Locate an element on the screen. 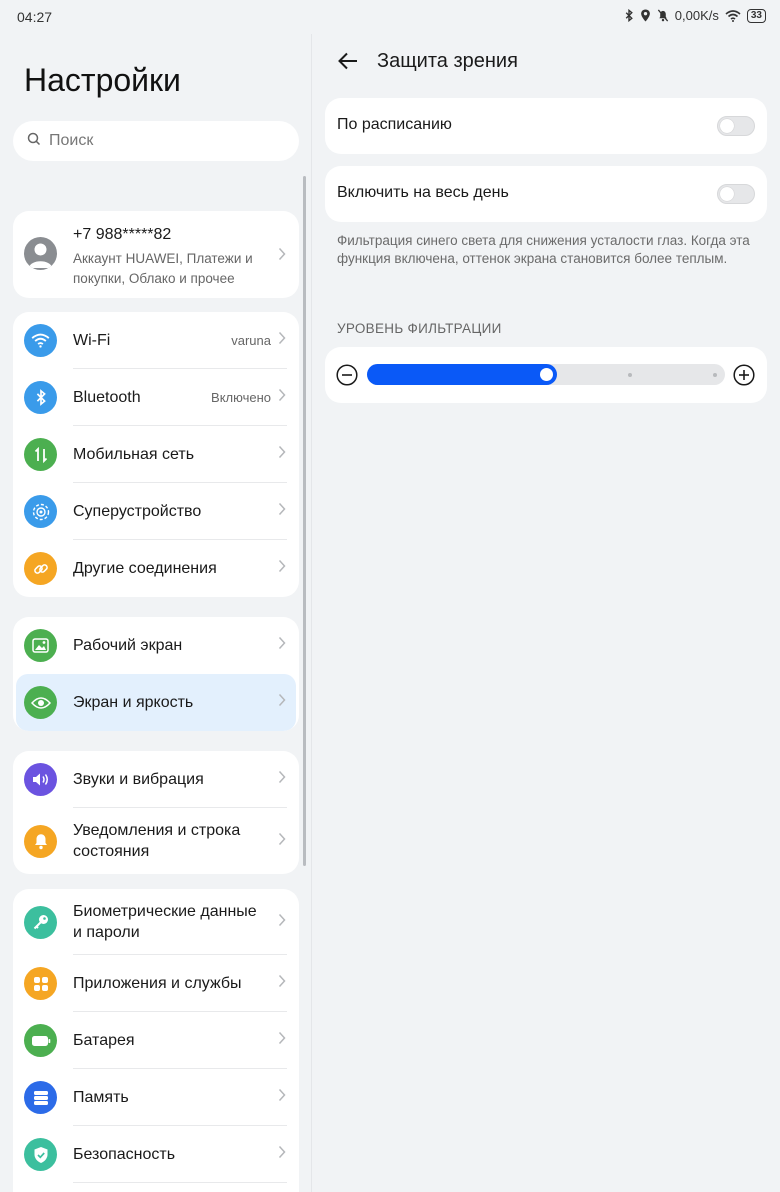 The image size is (780, 1192). status-icons: 0,00K/s 33 is located at coordinates (695, 15).